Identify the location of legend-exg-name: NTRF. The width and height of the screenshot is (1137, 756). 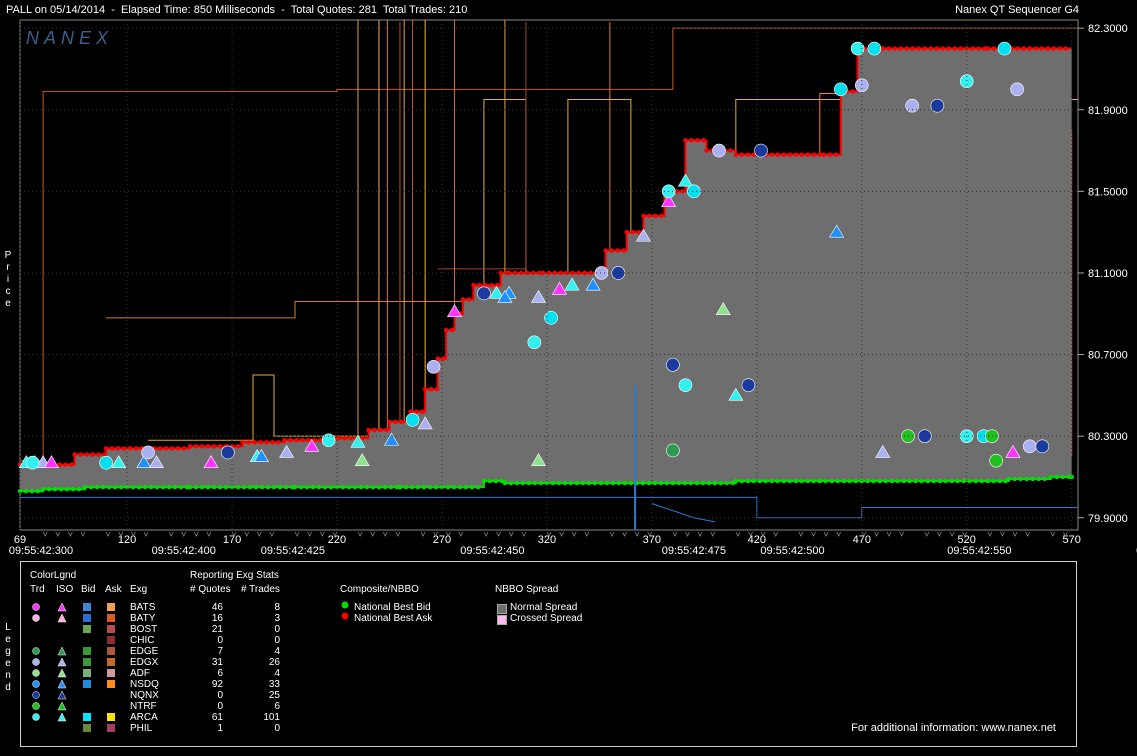
(143, 706).